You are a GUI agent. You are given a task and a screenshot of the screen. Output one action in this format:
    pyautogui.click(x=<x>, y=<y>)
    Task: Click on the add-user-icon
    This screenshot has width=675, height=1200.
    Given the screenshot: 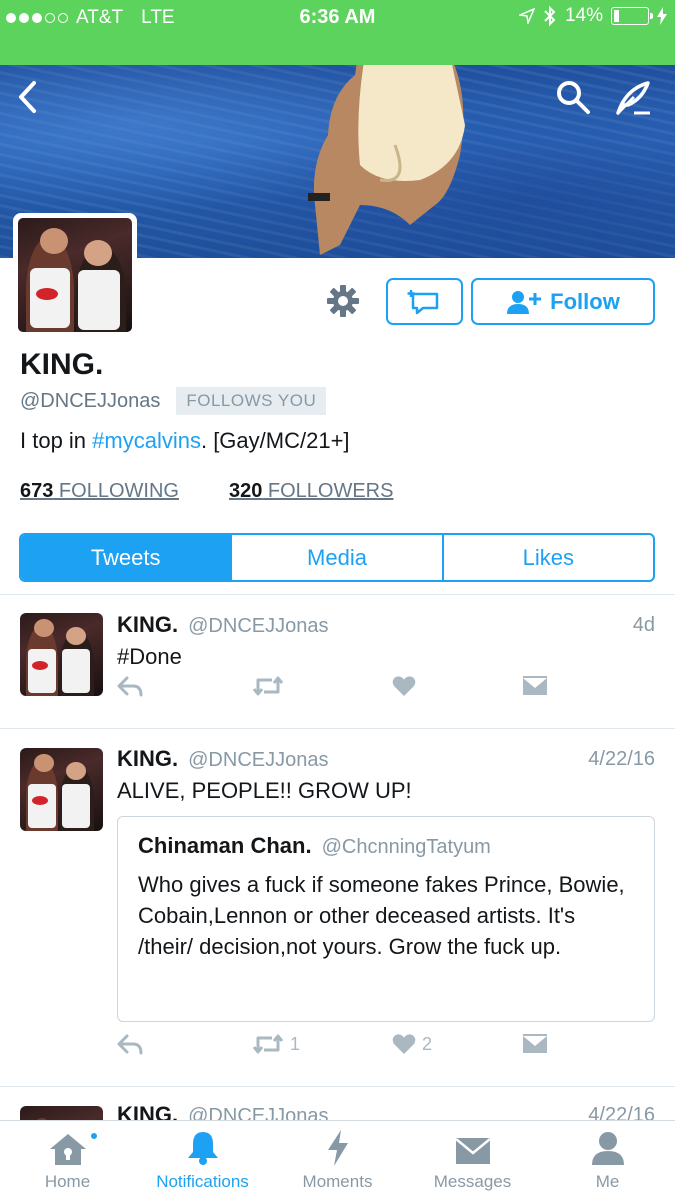 What is the action you would take?
    pyautogui.click(x=524, y=302)
    